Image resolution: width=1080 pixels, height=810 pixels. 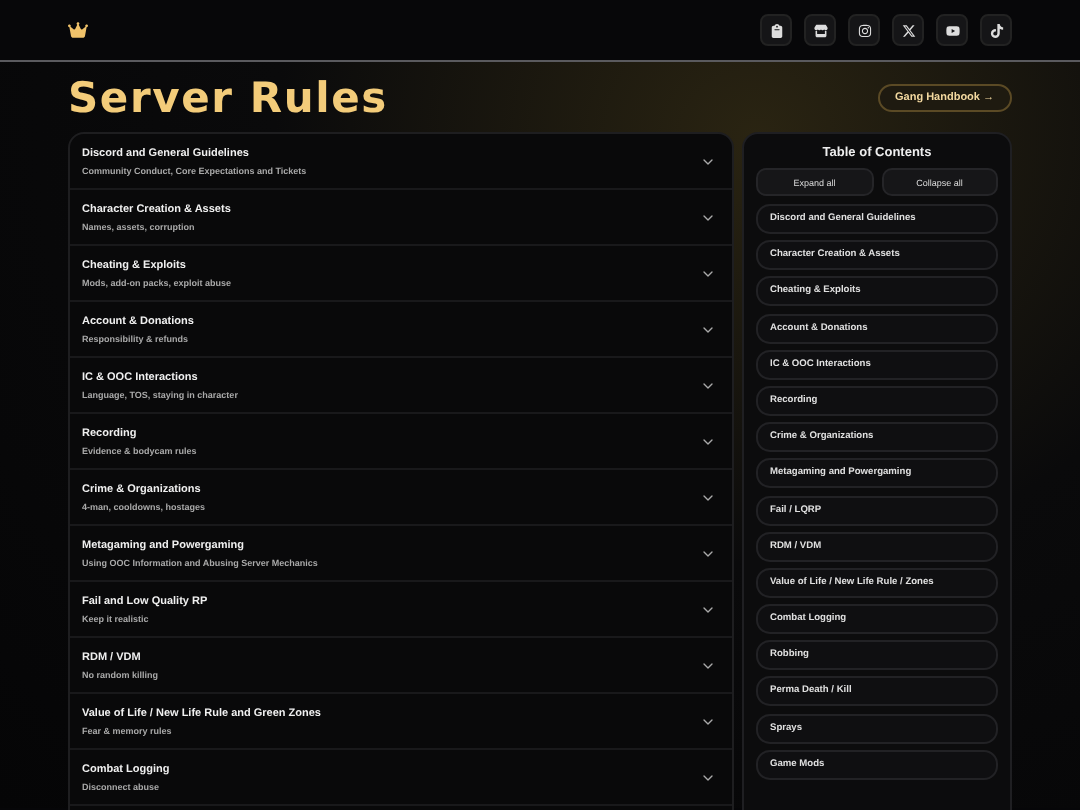 I want to click on youtube-icon, so click(x=952, y=30).